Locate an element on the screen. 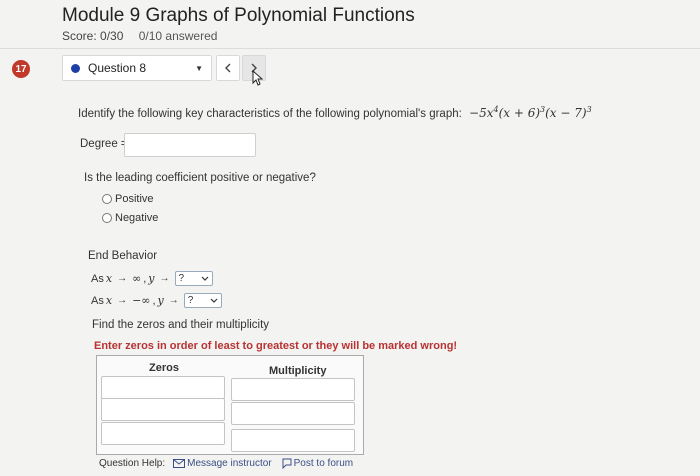 This screenshot has width=700, height=476. multiplicity-column-header: Multiplicity is located at coordinates (298, 371).